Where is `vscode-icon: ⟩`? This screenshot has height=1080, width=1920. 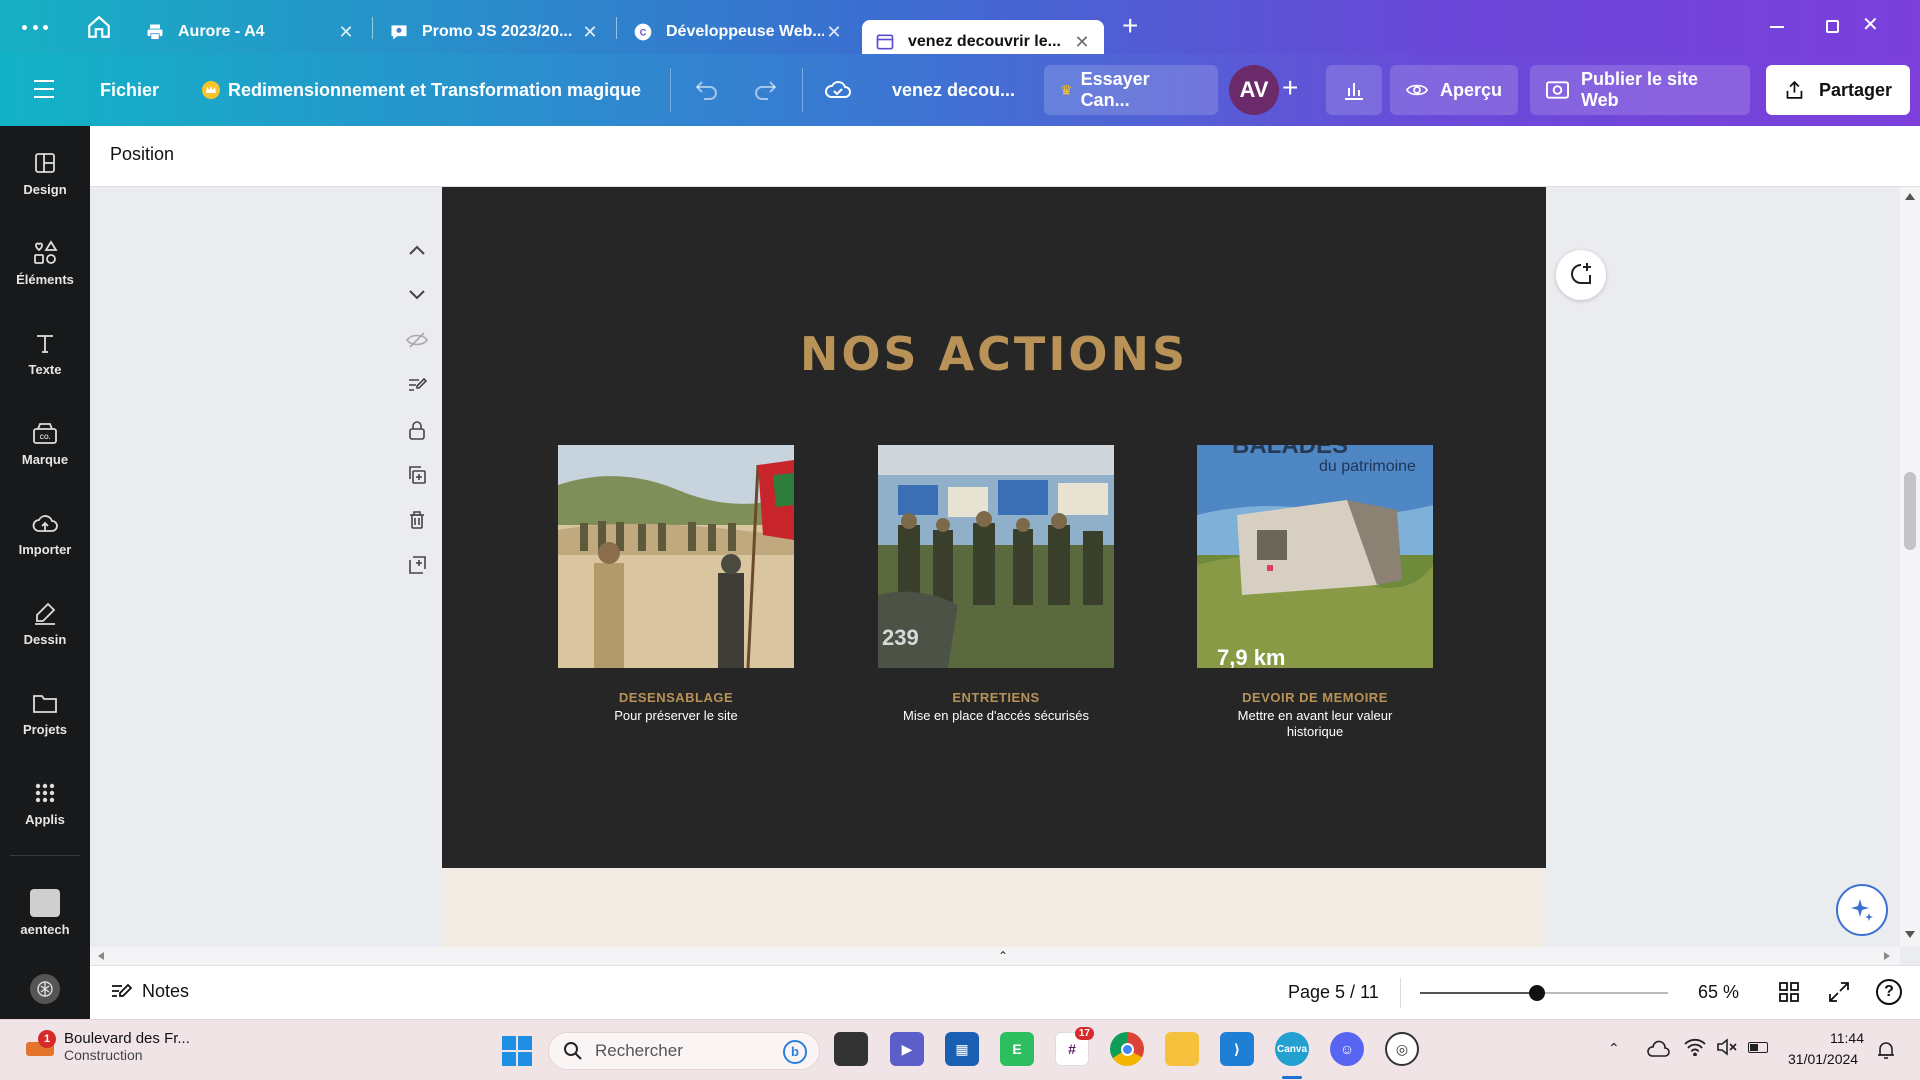
vscode-icon: ⟩ is located at coordinates (1237, 1049).